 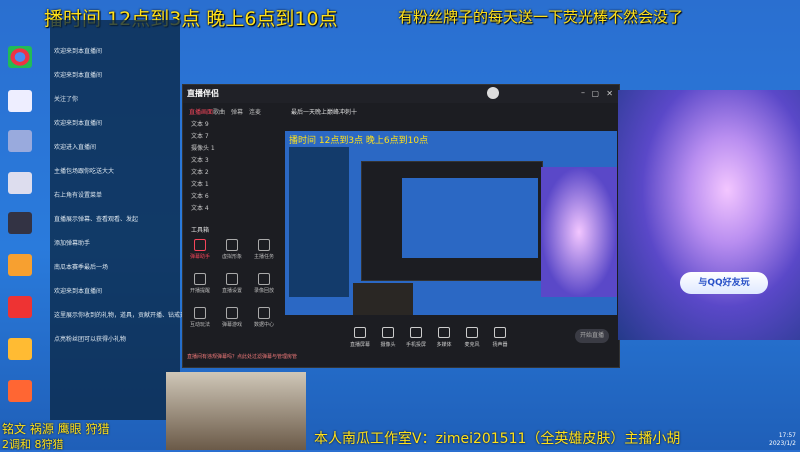 I want to click on app-titlebar: 直播伴侣 ✕ ▢ –, so click(x=401, y=94).